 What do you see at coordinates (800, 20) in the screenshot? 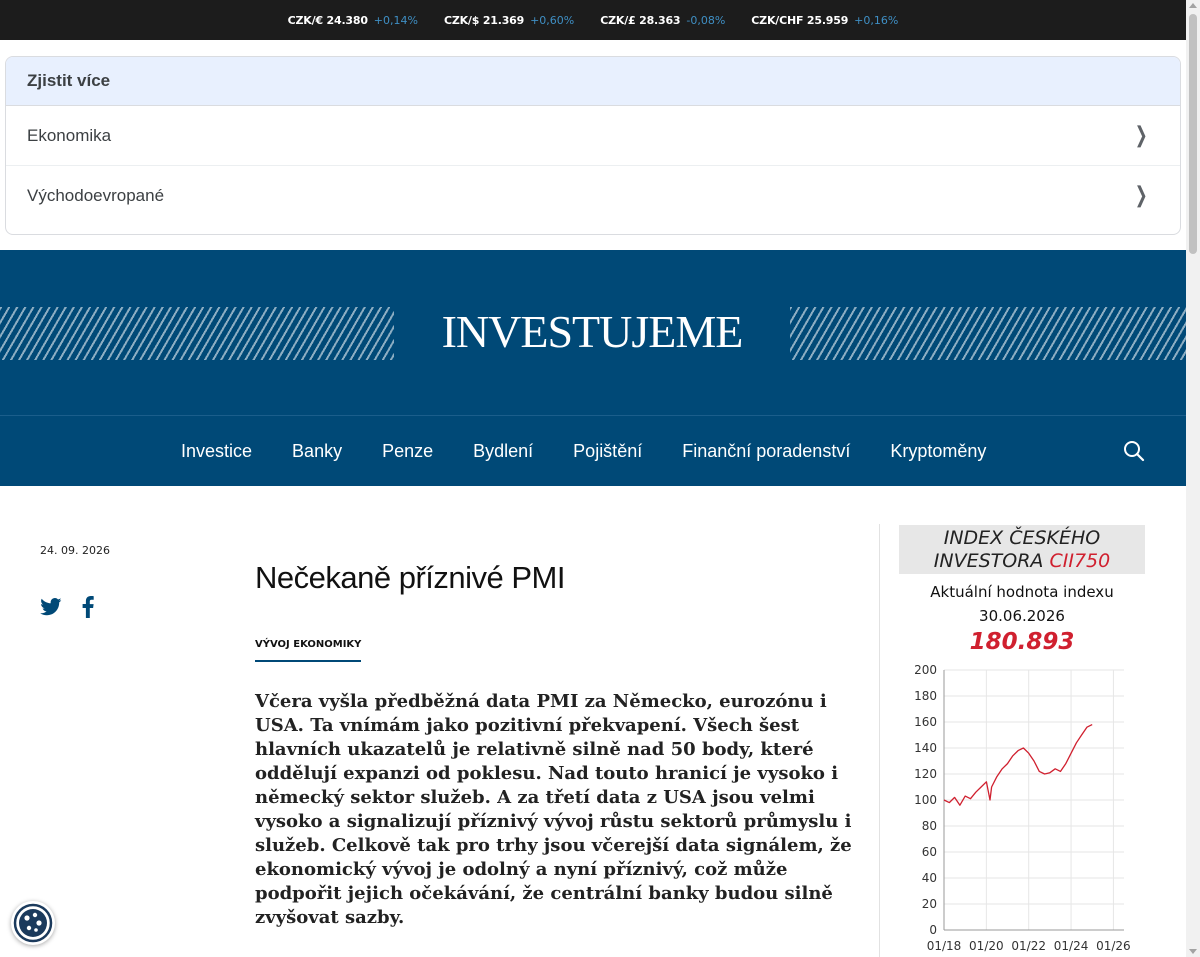
I see `ticker-pair: CZK/CHF 25.959` at bounding box center [800, 20].